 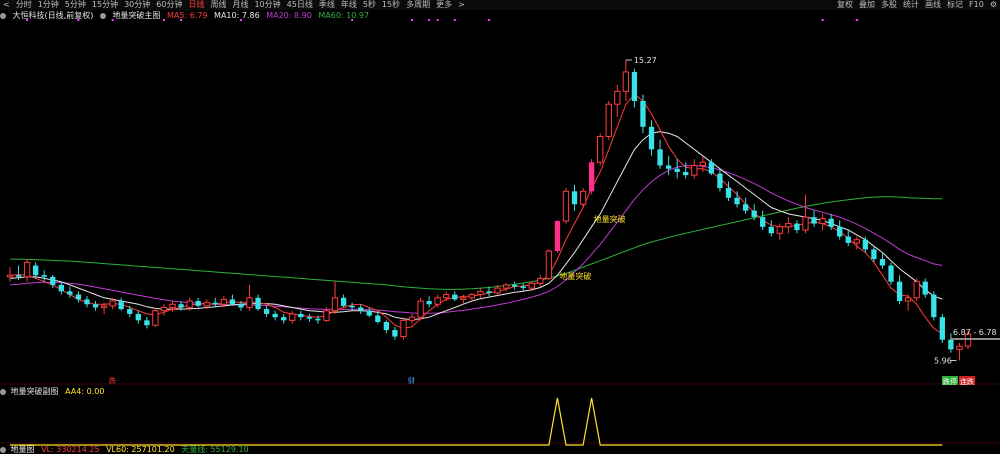 I want to click on signal-label: 地量突破, so click(x=575, y=276).